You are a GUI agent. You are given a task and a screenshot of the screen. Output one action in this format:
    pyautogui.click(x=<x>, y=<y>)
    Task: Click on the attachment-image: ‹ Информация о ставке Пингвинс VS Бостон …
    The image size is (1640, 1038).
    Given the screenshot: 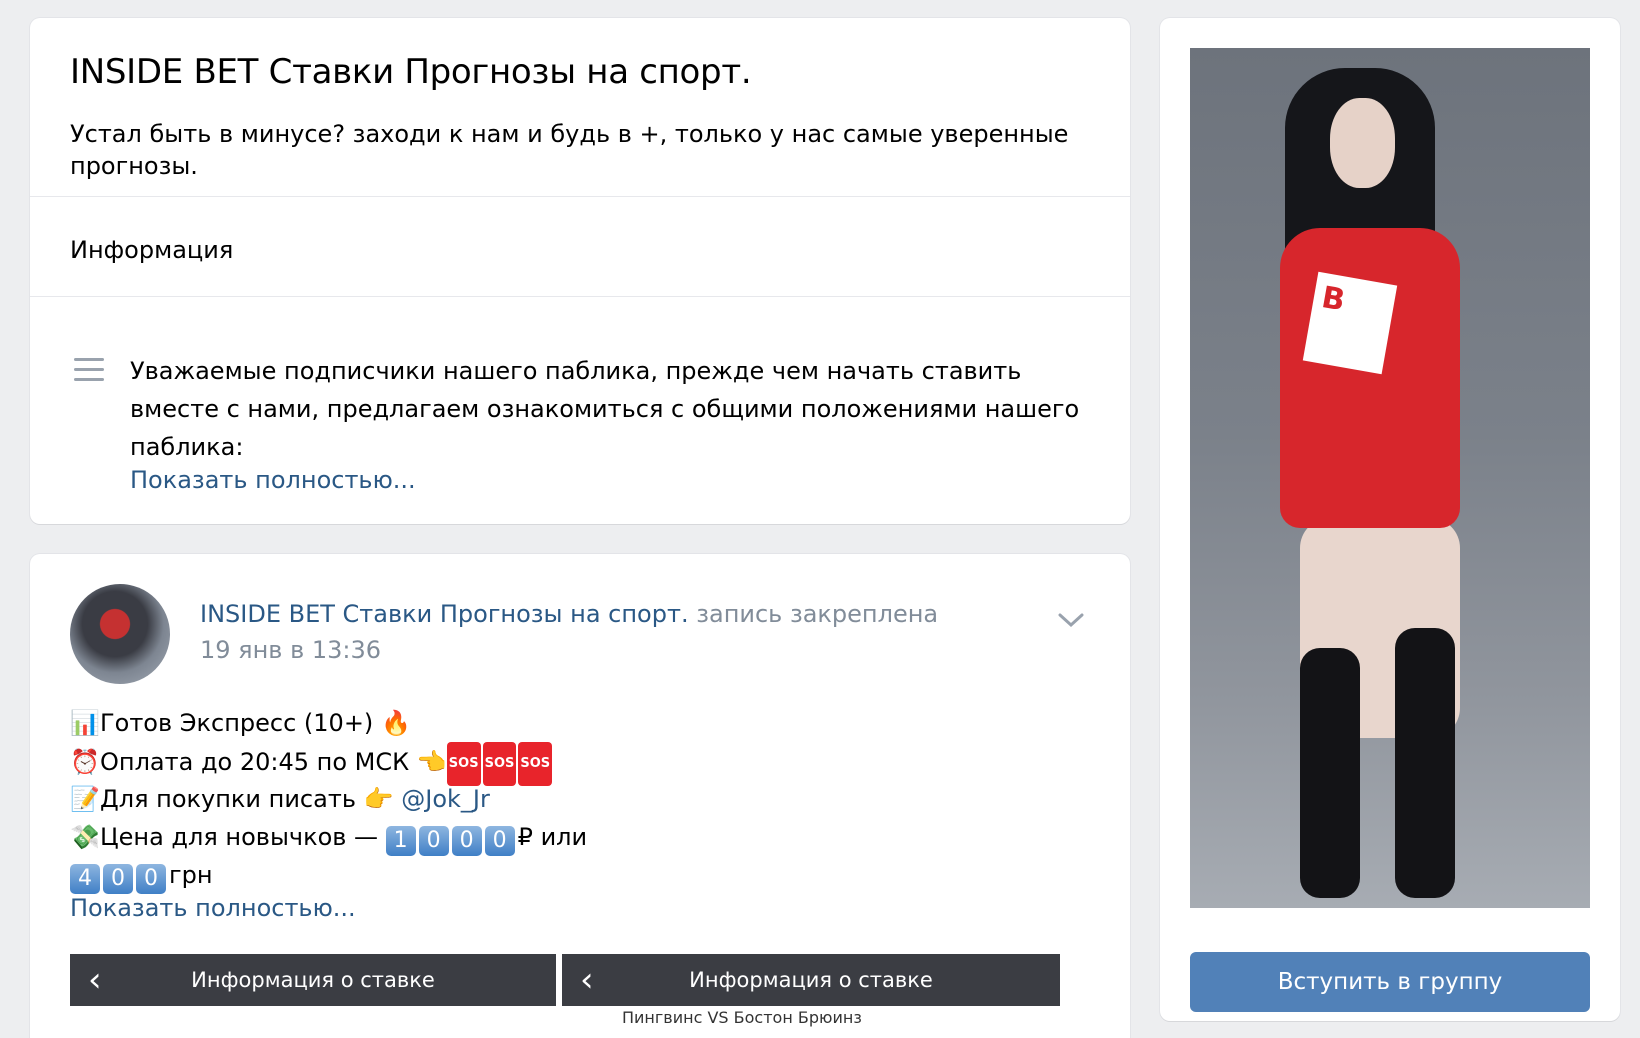 What is the action you would take?
    pyautogui.click(x=811, y=996)
    